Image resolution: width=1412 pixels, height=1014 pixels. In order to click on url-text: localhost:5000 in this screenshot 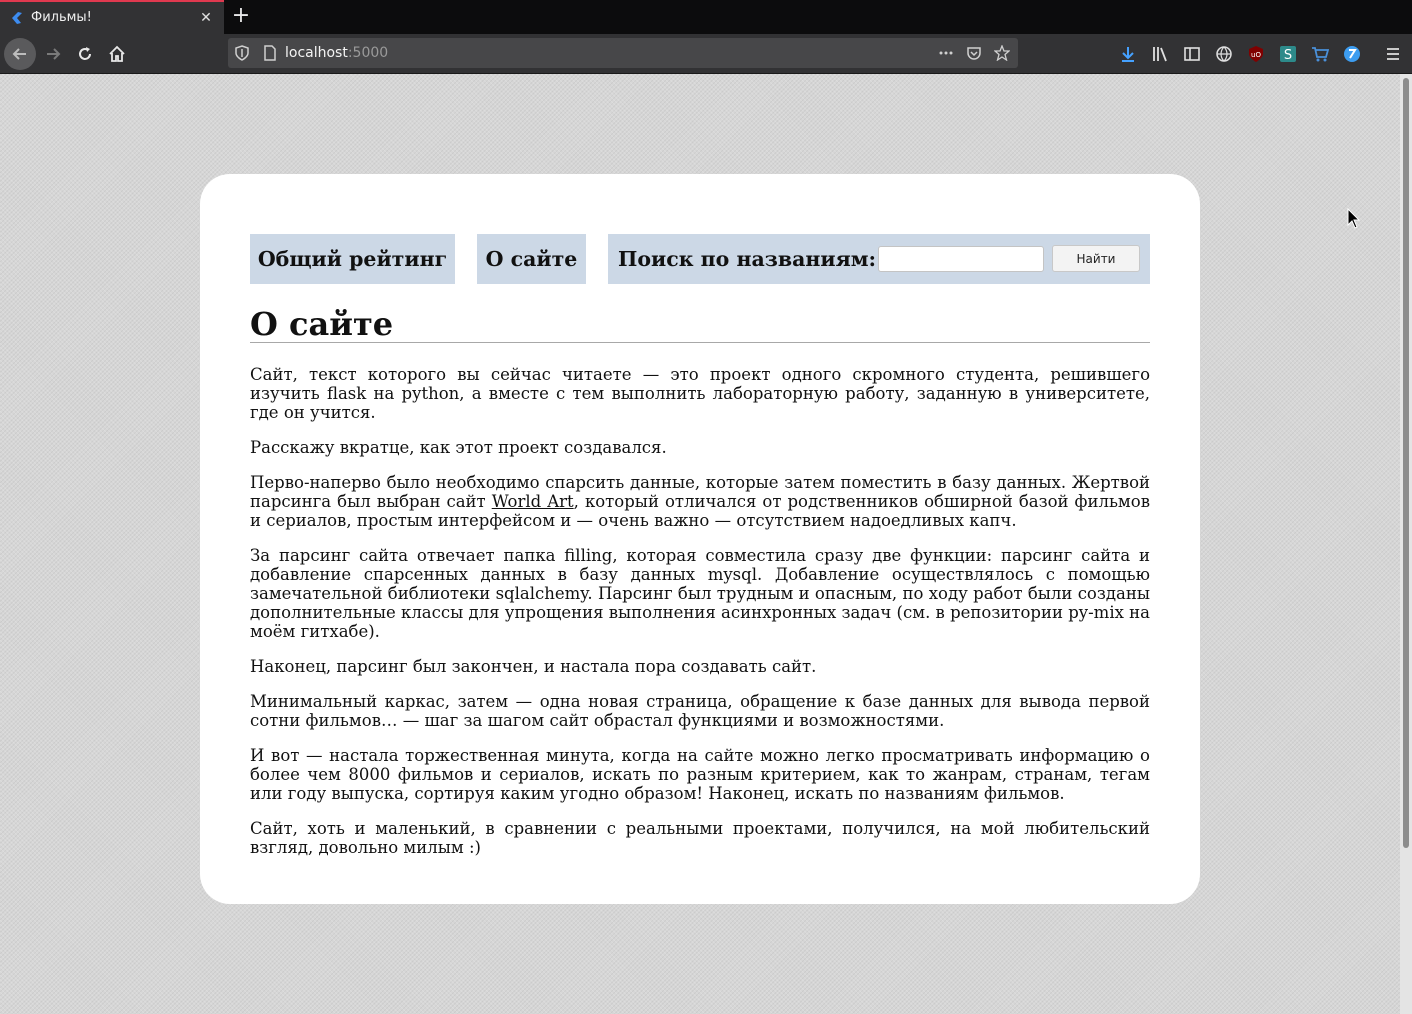, I will do `click(336, 53)`.